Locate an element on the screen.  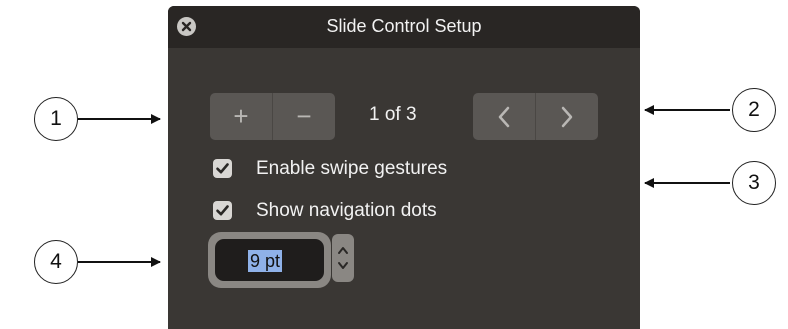
callout-3: 3 is located at coordinates (754, 183).